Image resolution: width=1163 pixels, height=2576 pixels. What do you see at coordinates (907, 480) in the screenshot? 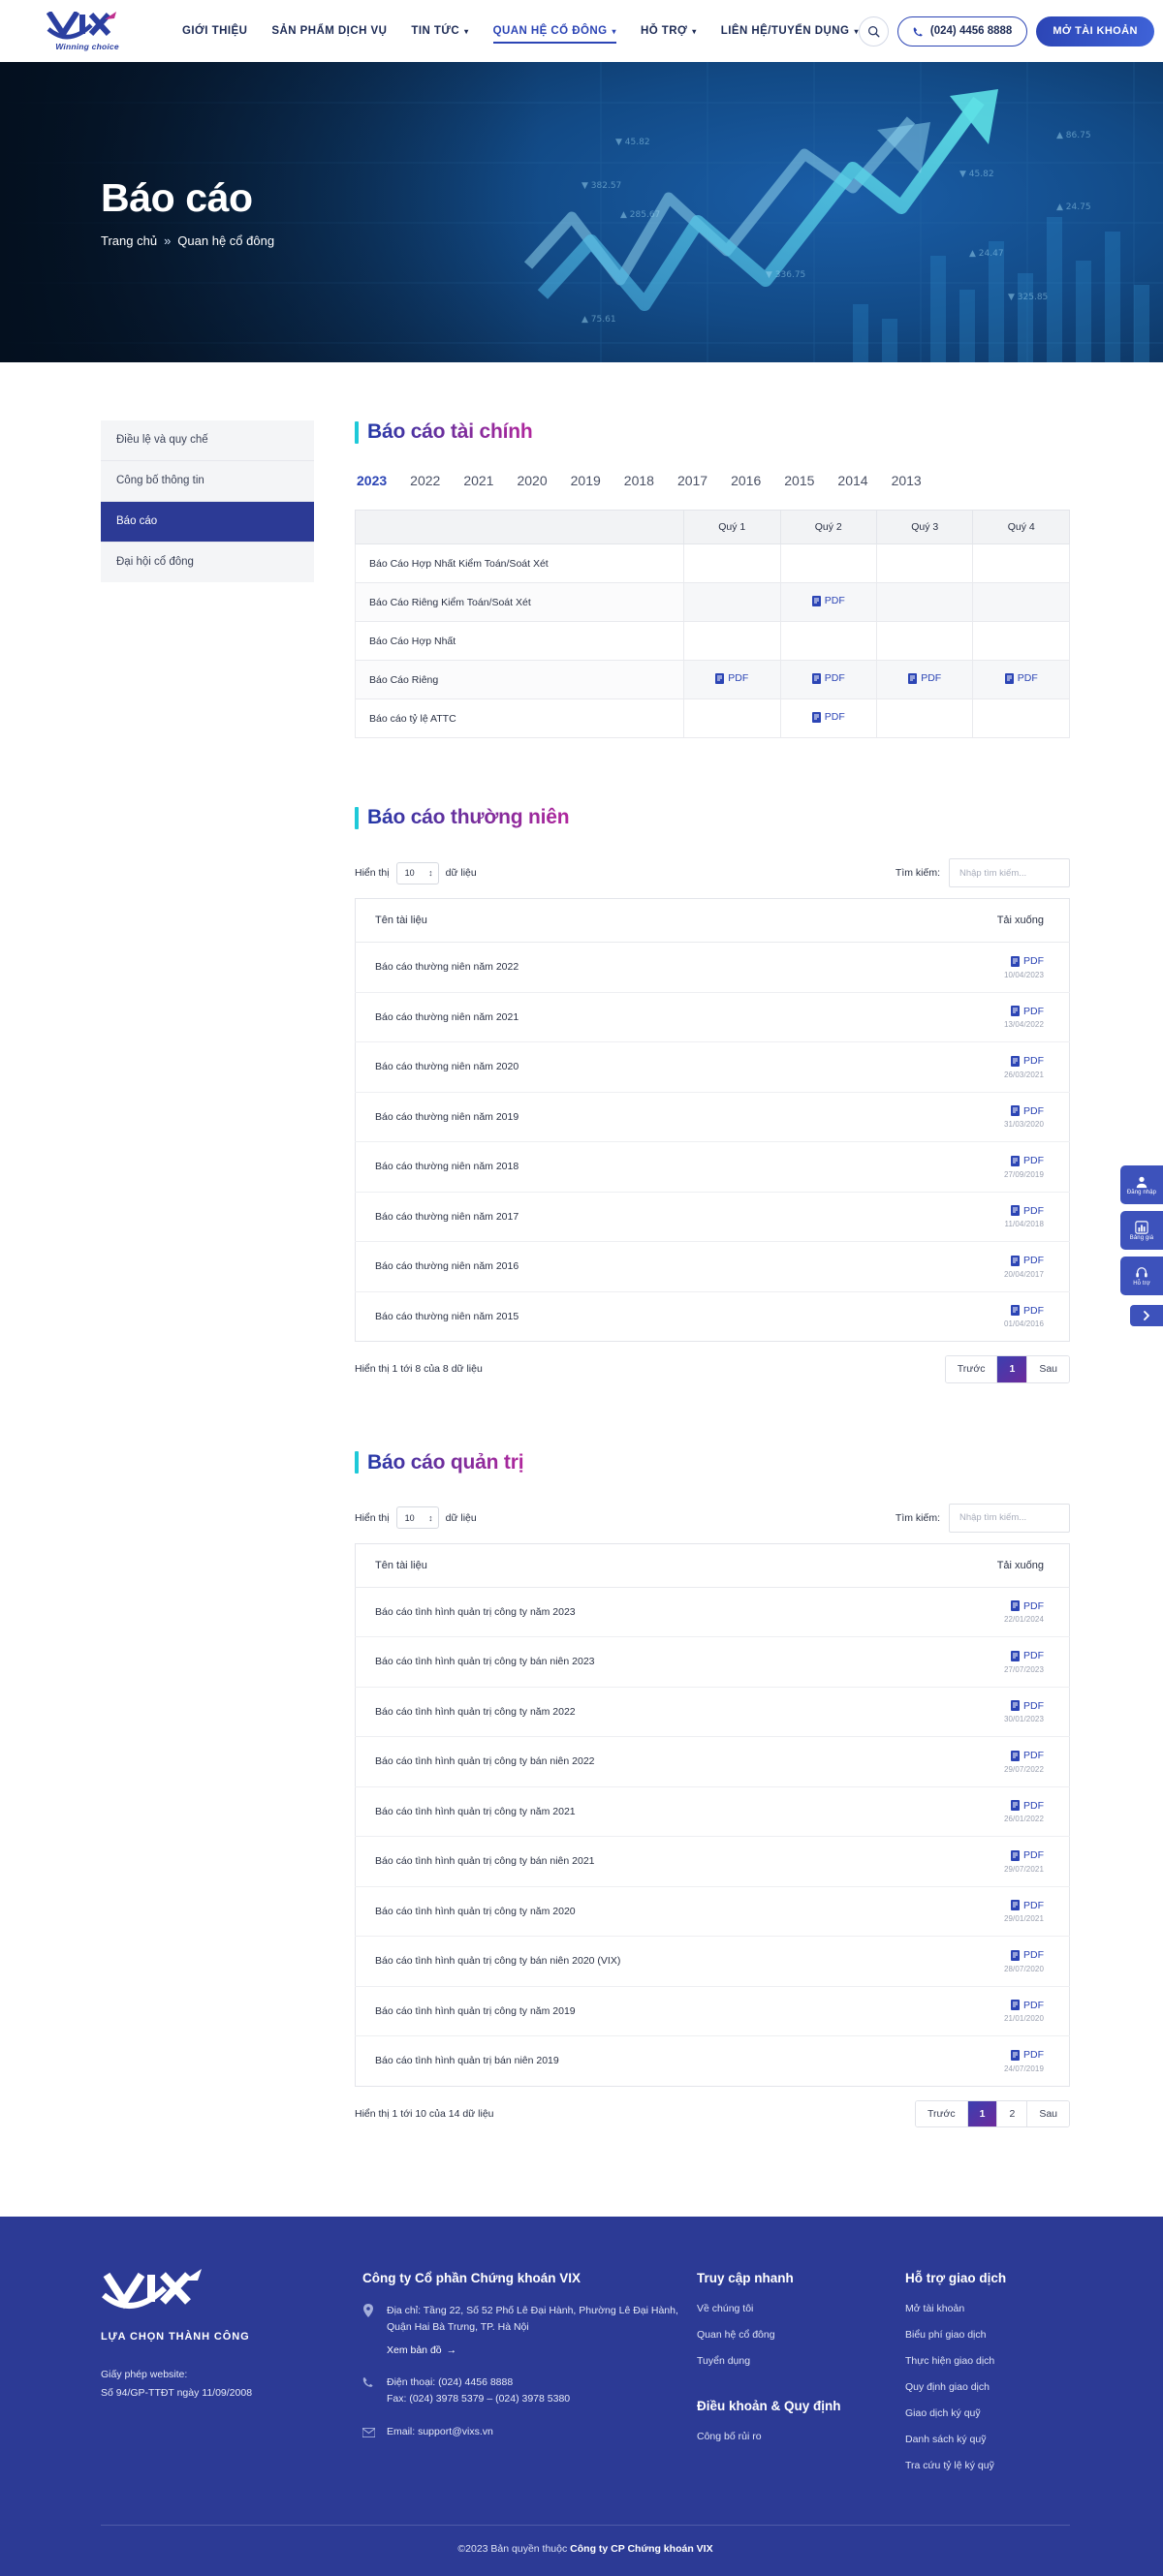
I see `year-tab-2013: 2013` at bounding box center [907, 480].